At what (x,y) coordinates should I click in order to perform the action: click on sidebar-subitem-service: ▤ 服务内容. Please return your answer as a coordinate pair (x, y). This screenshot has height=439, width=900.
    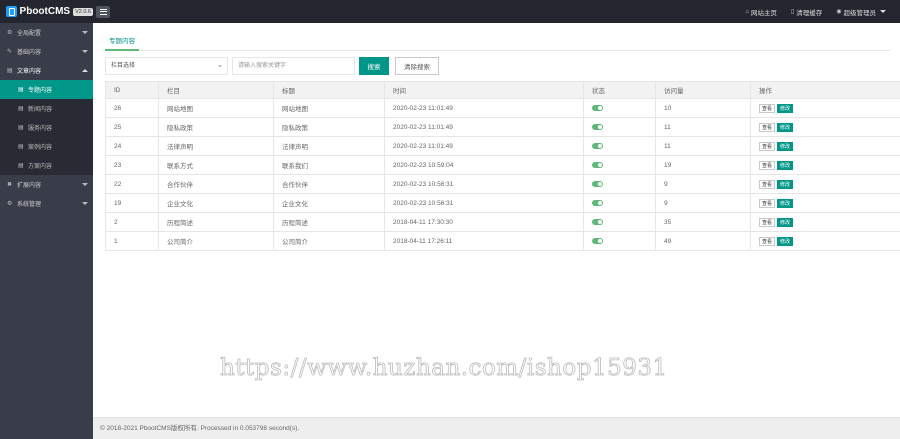
    Looking at the image, I should click on (46, 127).